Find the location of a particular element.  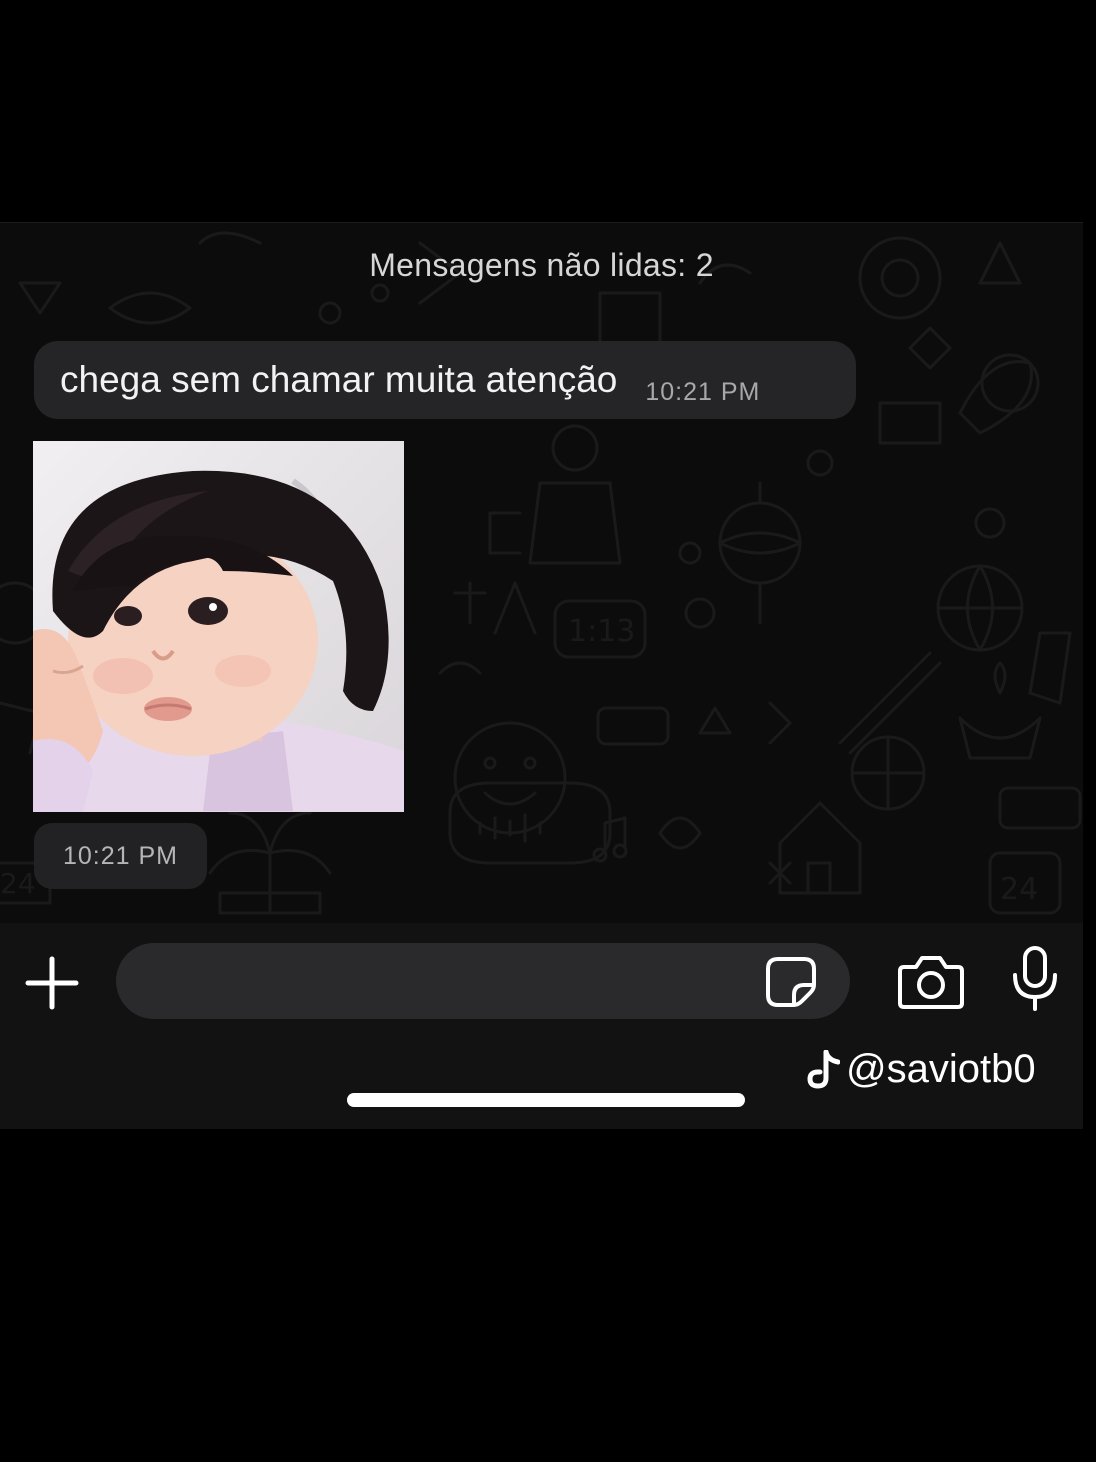

image-timestamp-bubble: 10:21 PM is located at coordinates (120, 856).